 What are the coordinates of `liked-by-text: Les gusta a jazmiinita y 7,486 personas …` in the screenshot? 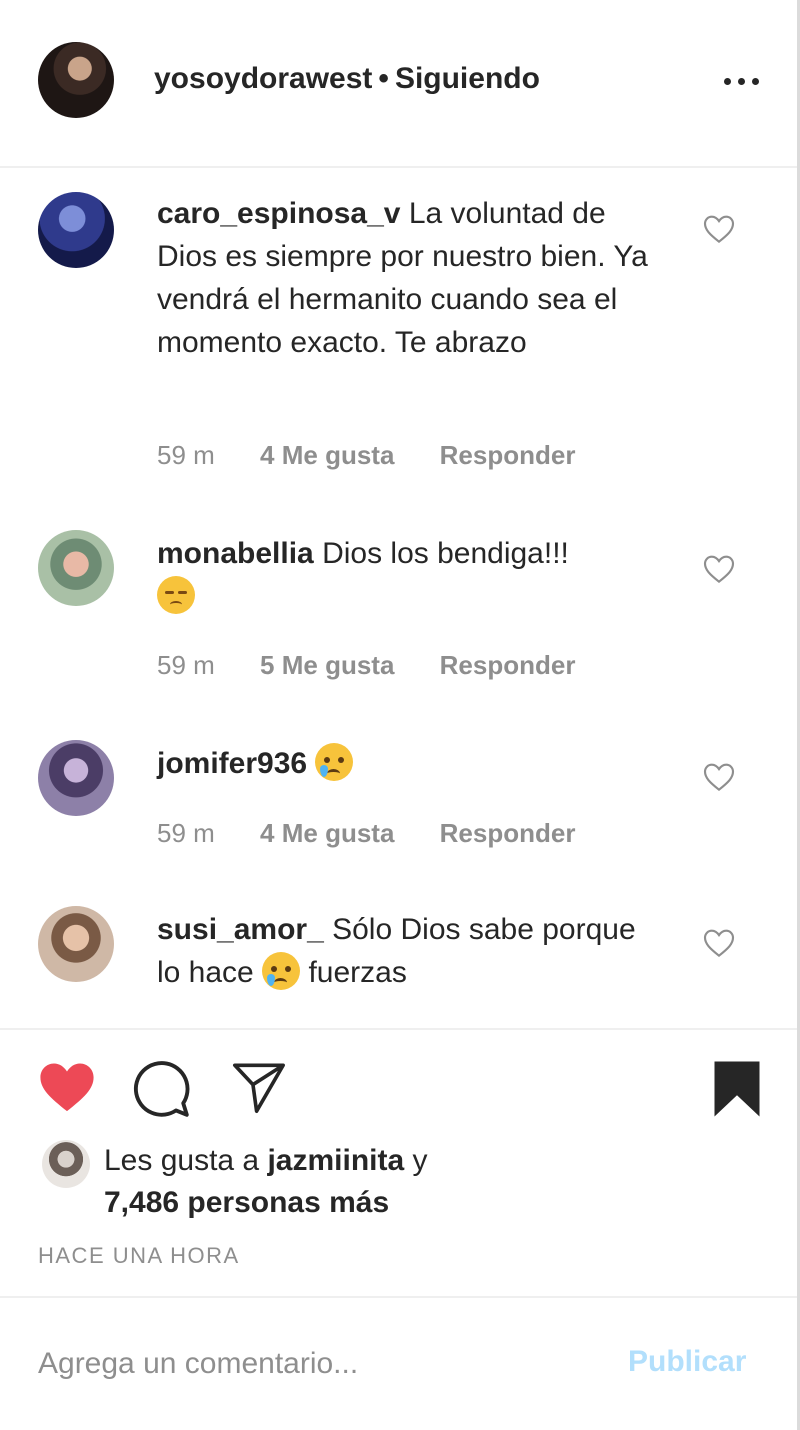 It's located at (266, 1181).